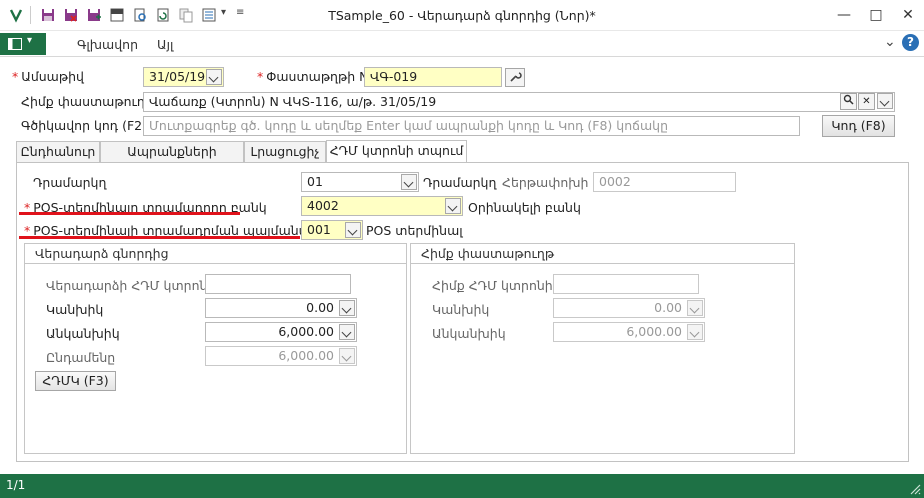  I want to click on cashdesk-dropdown-icon, so click(409, 182).